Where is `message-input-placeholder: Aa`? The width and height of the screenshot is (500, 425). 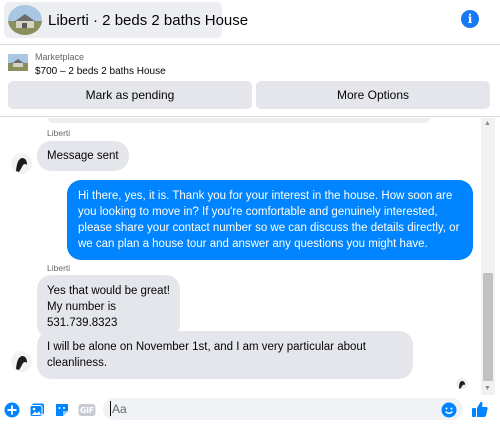
message-input-placeholder: Aa is located at coordinates (119, 409).